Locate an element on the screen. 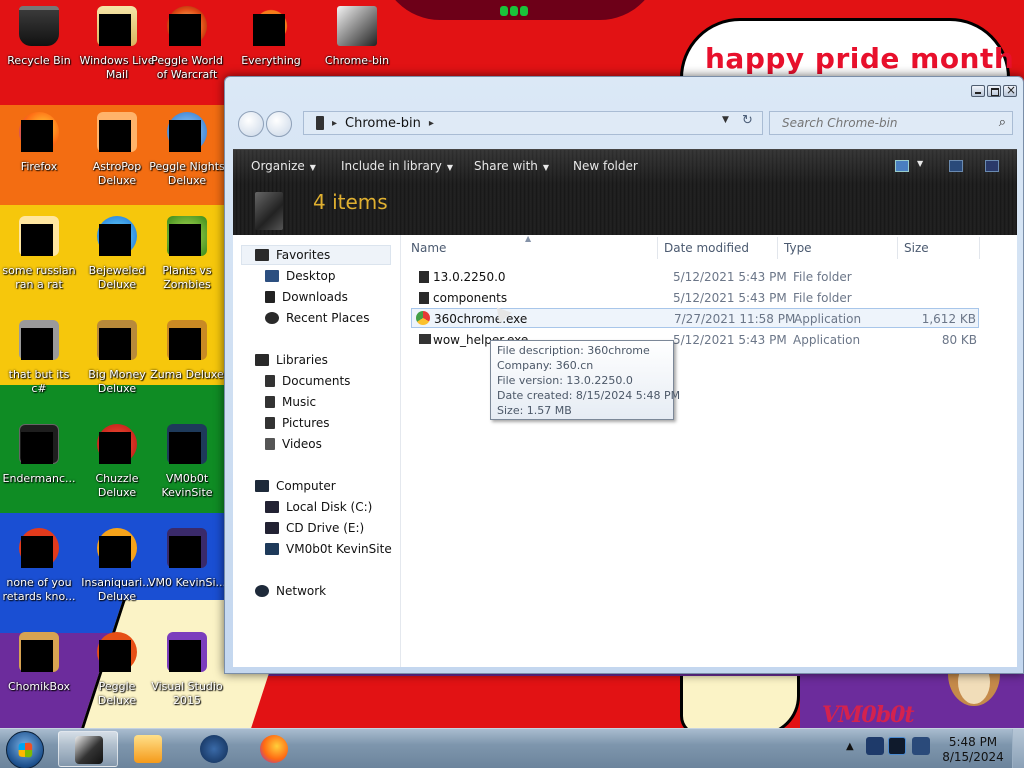 The width and height of the screenshot is (1024, 768). column-header-name: Name is located at coordinates (428, 248).